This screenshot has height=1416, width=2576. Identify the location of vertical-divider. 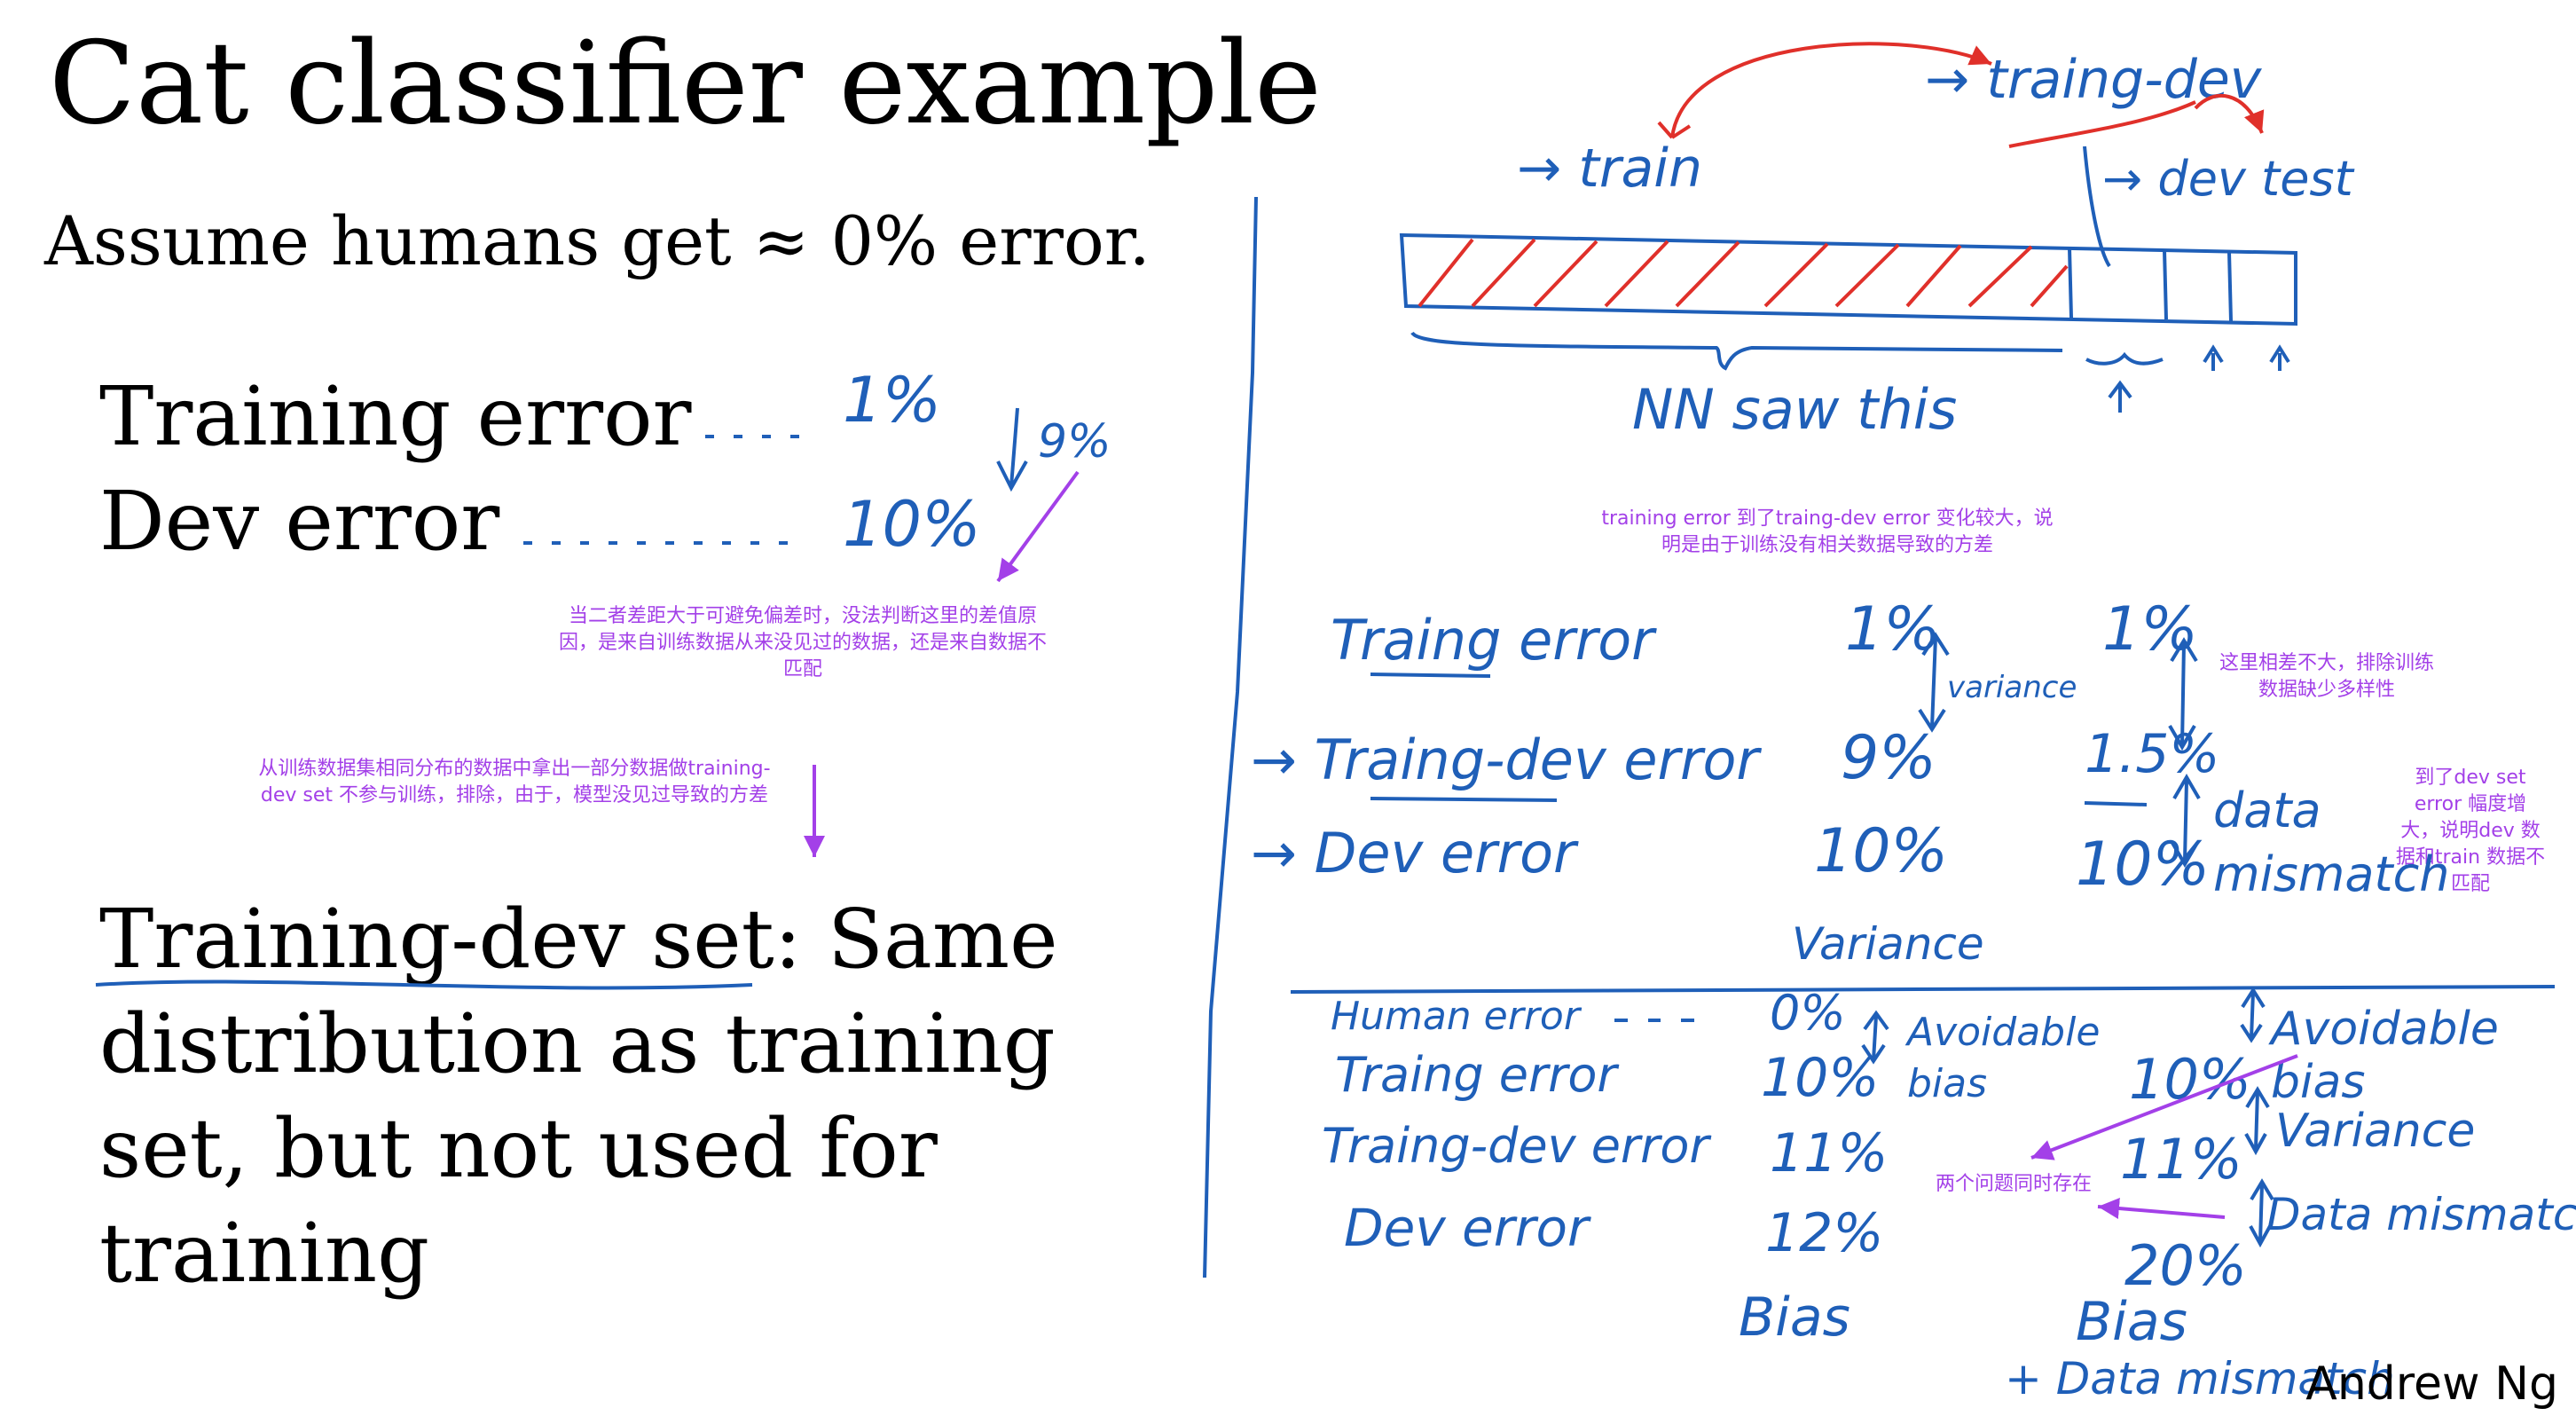
(1230, 737).